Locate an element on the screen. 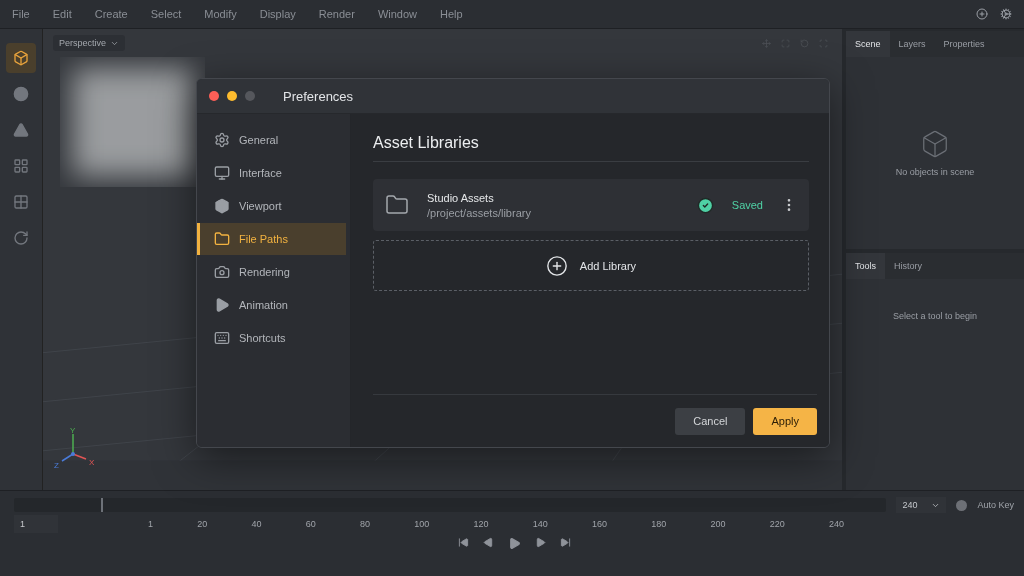 The height and width of the screenshot is (576, 1024). skip-start-icon is located at coordinates (463, 543).